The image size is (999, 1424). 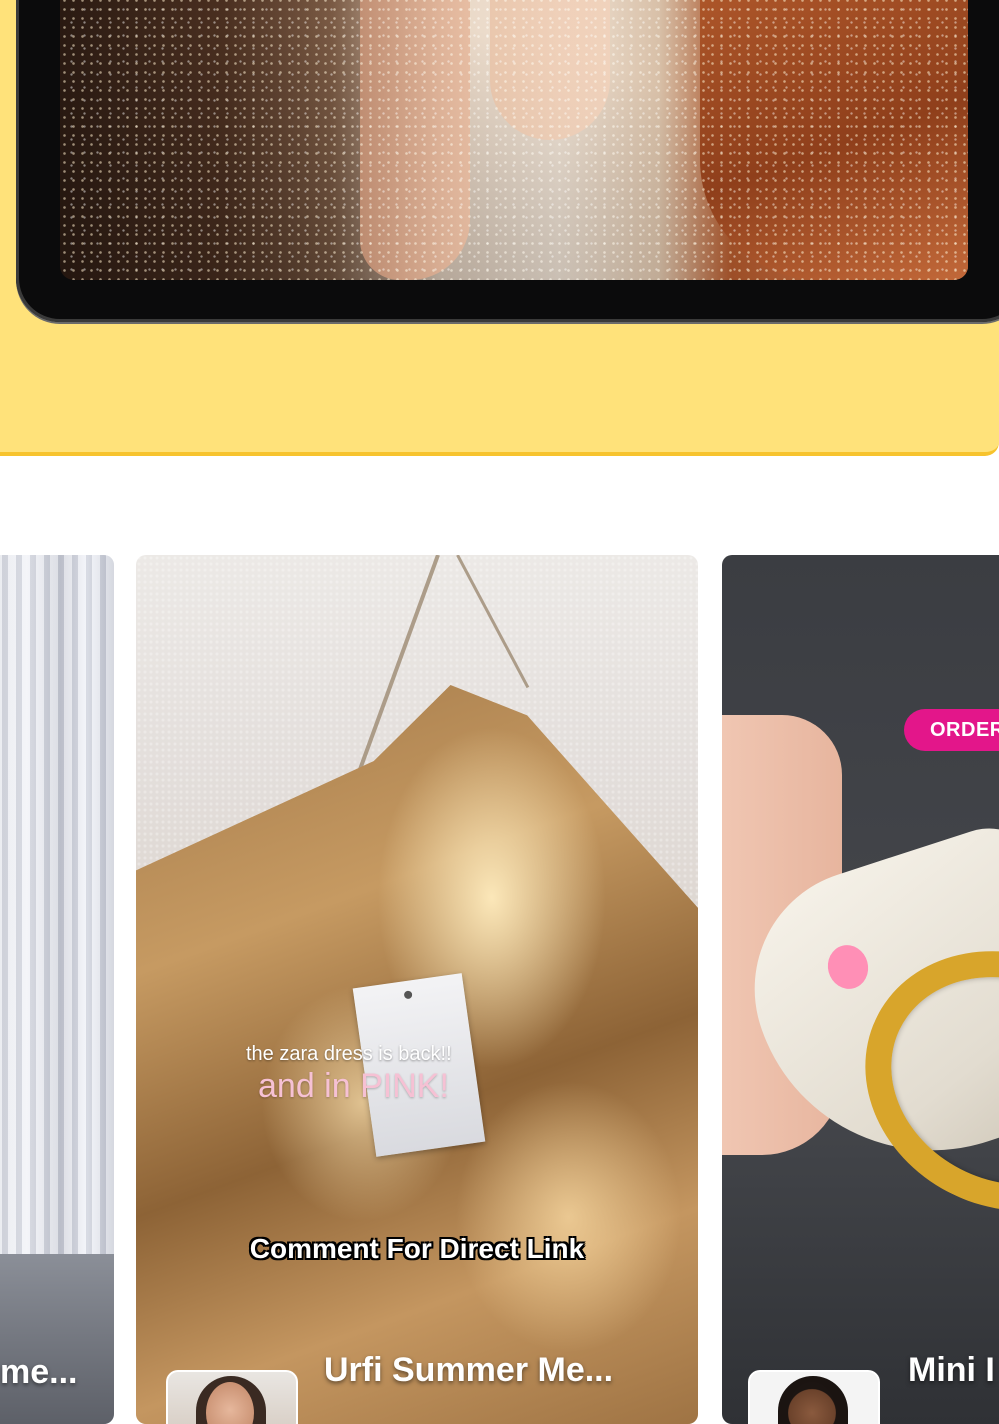 What do you see at coordinates (417, 1248) in the screenshot?
I see `video-caption-cta: Comment For Direct Link` at bounding box center [417, 1248].